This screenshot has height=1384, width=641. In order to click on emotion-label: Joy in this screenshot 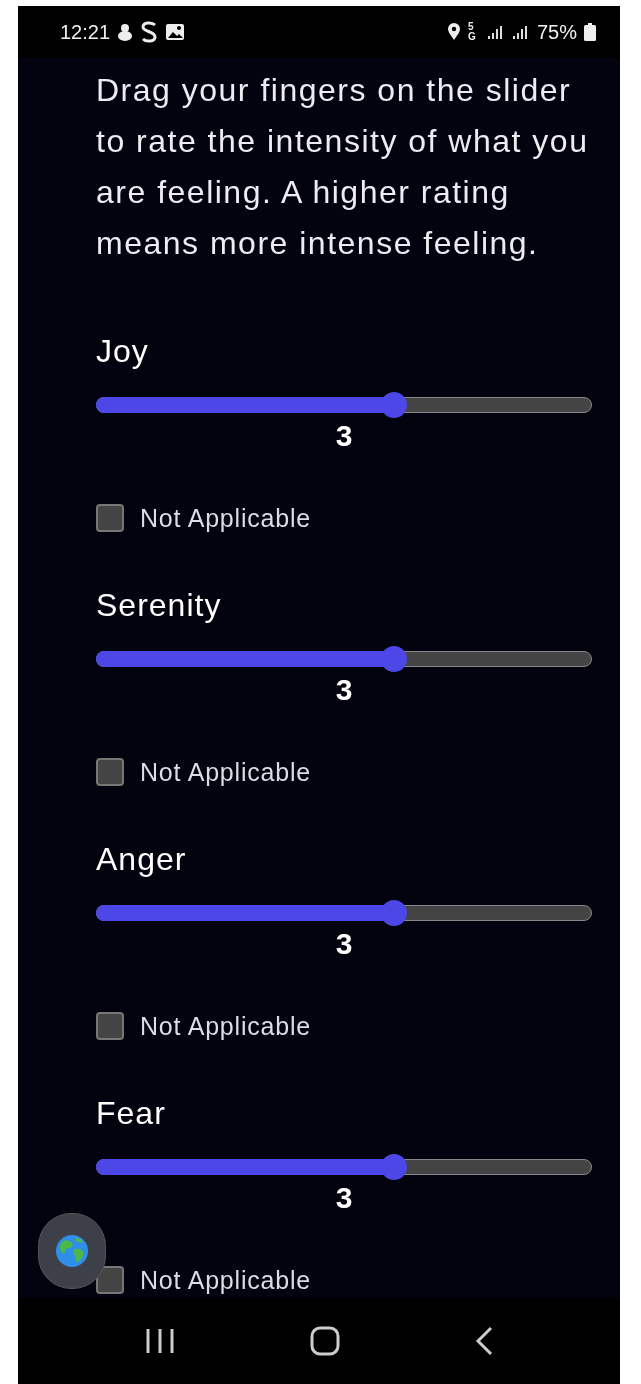, I will do `click(123, 351)`.